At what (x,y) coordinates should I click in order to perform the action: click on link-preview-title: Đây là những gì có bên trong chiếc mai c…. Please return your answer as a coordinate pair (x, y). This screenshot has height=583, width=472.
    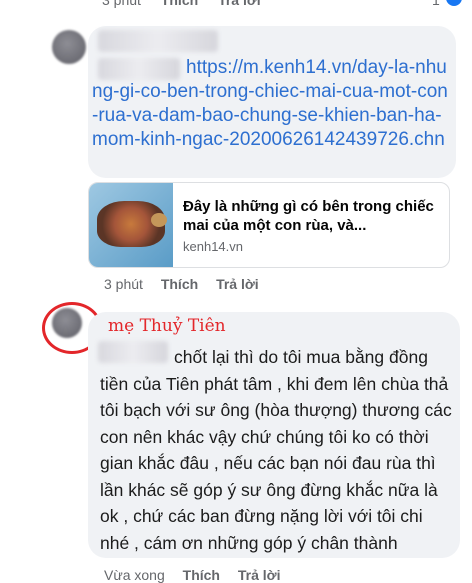
    Looking at the image, I should click on (312, 216).